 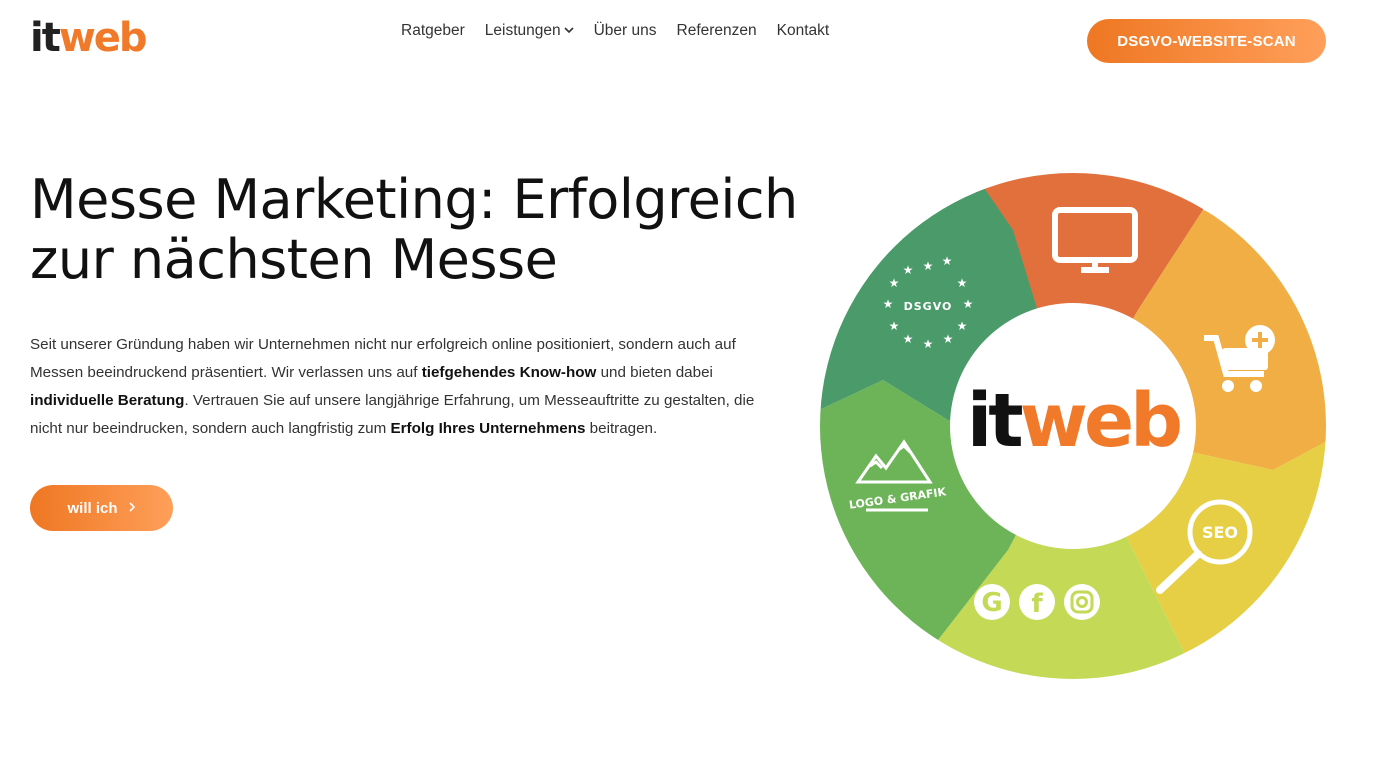 I want to click on nav-ratgeber: Ratgeber, so click(x=433, y=31).